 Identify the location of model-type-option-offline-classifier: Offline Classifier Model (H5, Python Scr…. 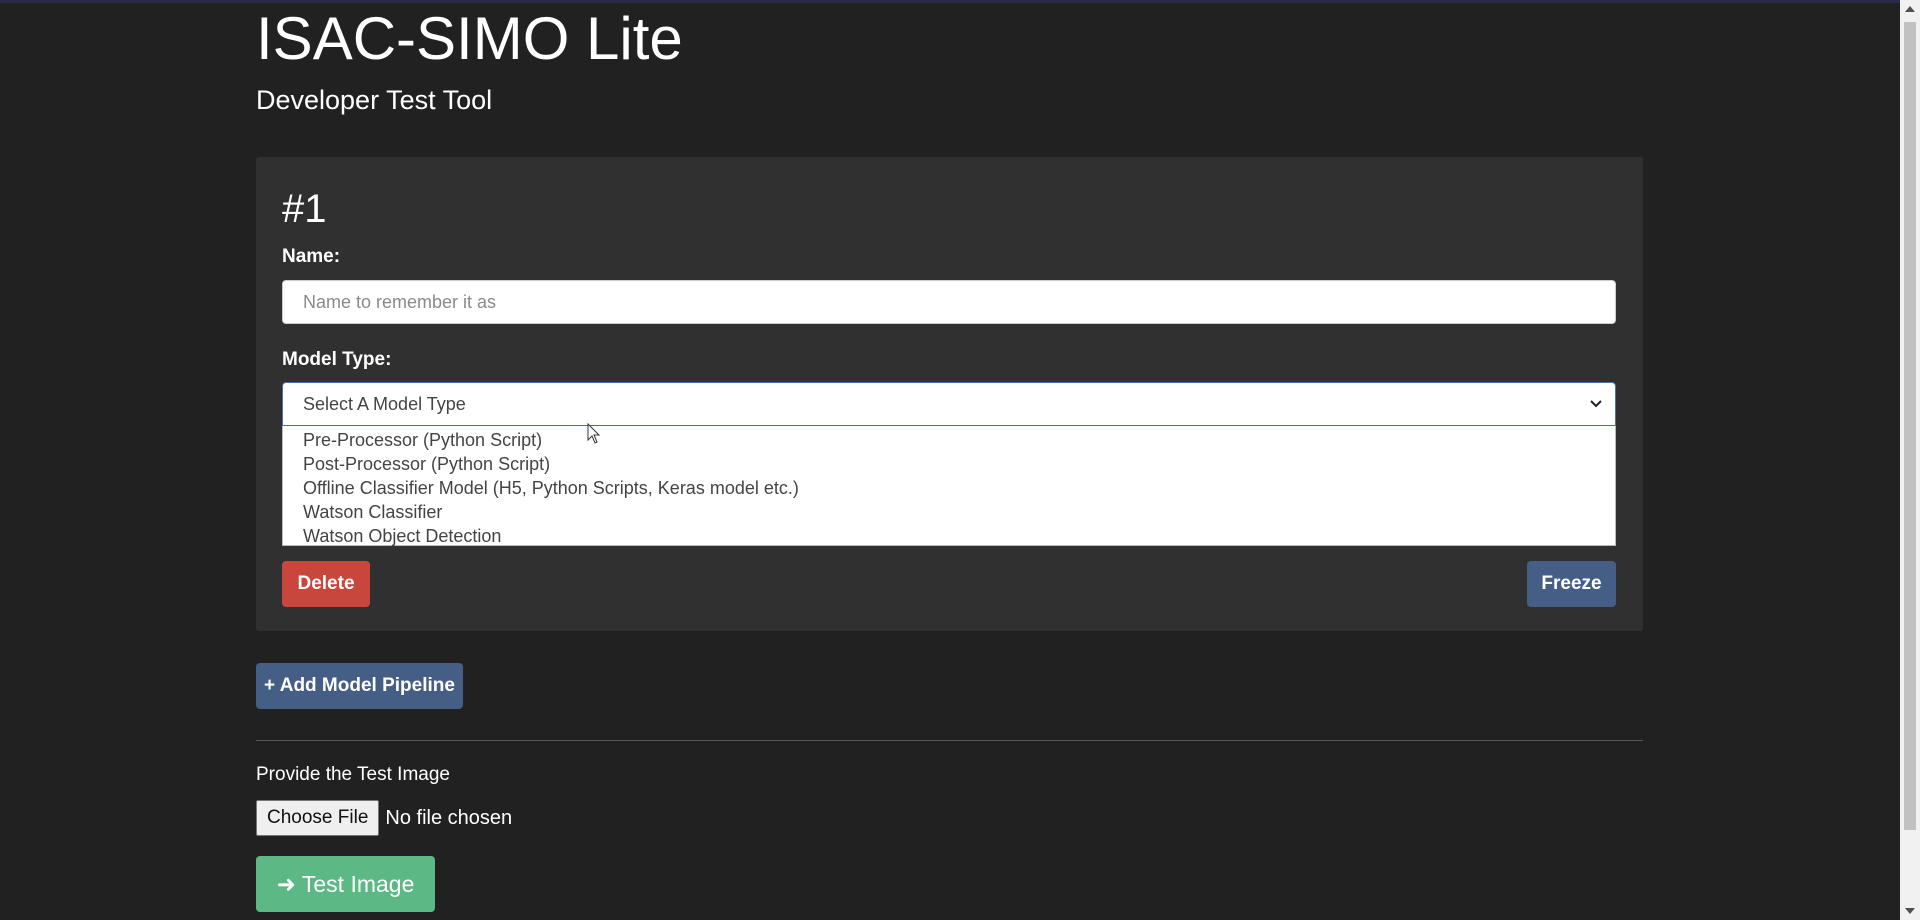
(949, 488).